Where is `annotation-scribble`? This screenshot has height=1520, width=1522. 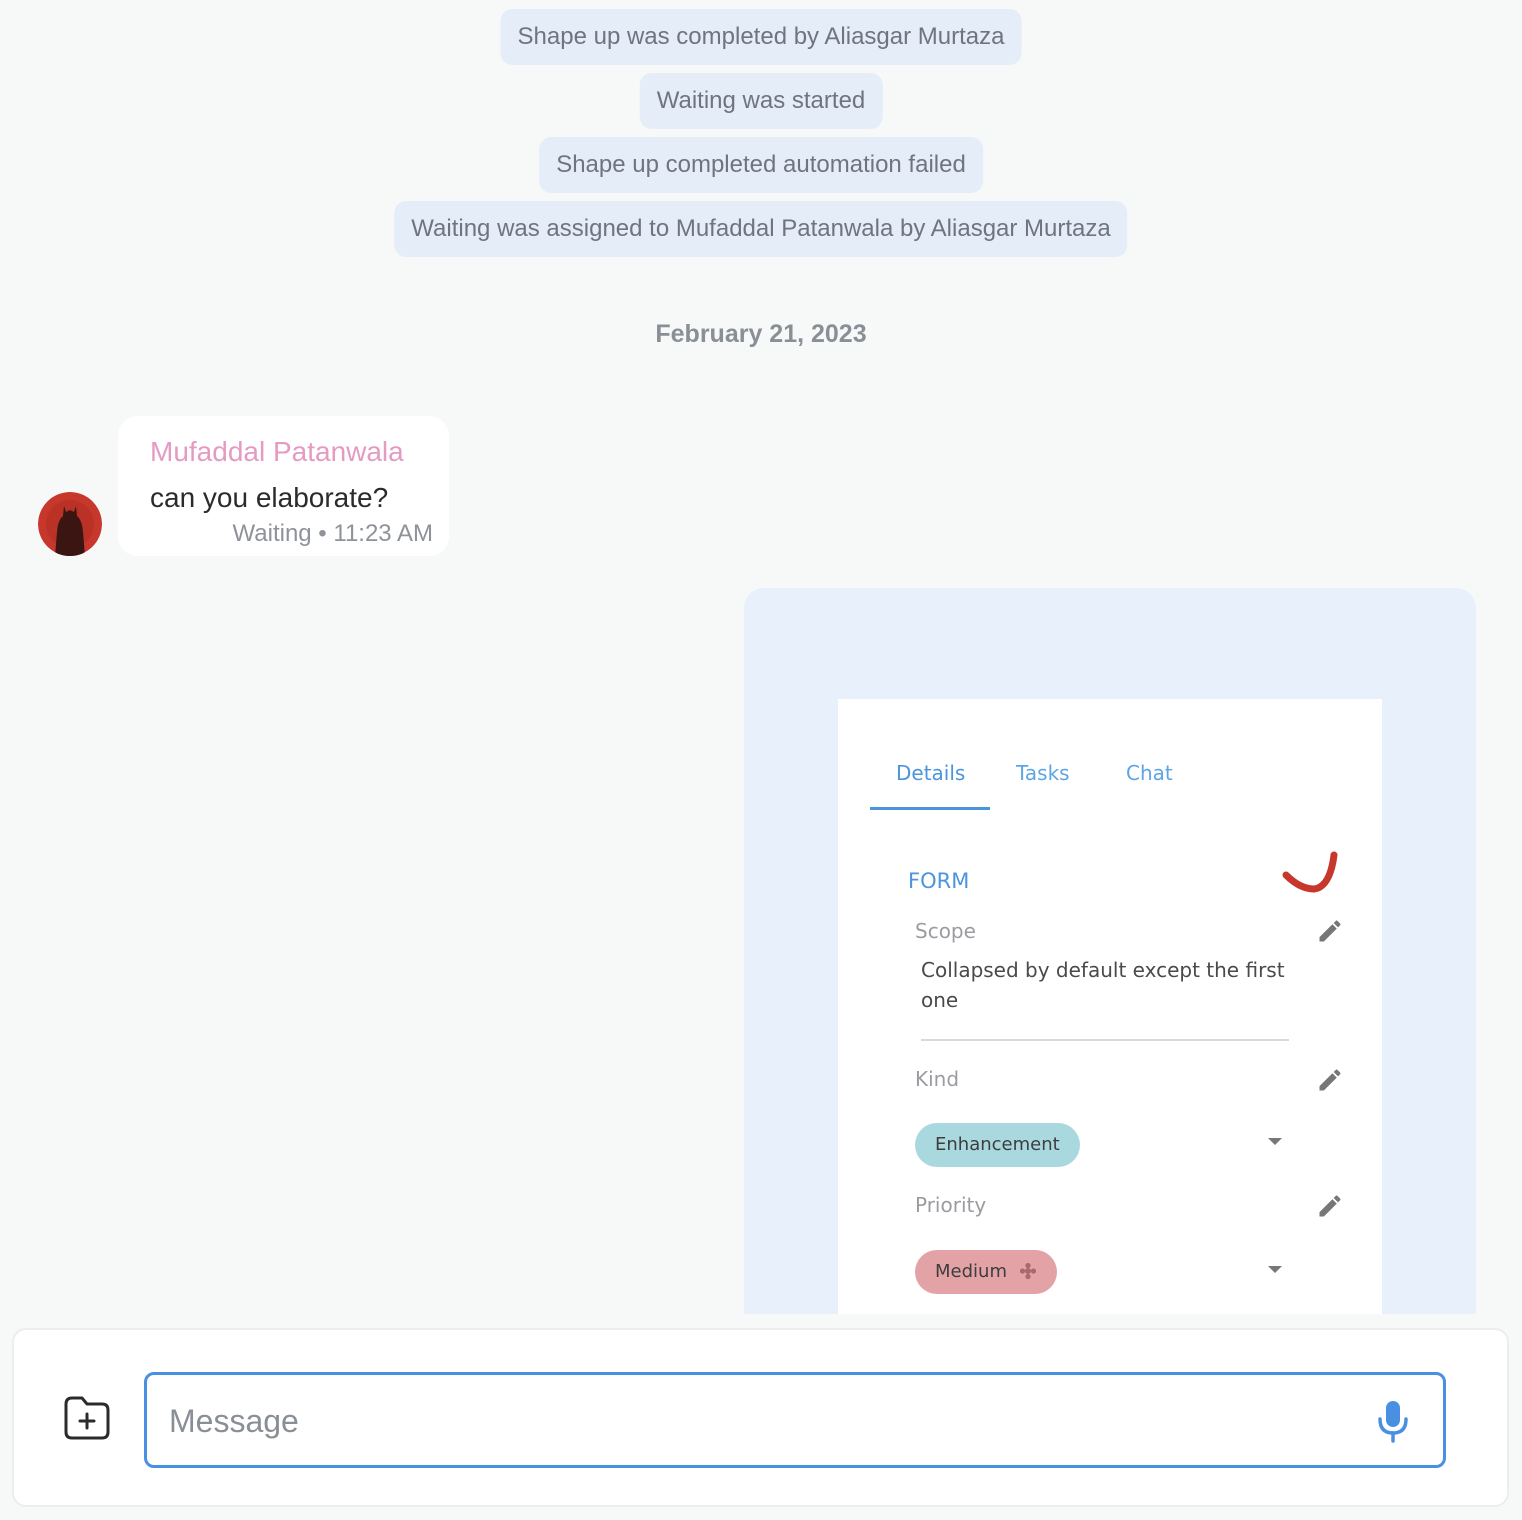 annotation-scribble is located at coordinates (1310, 872).